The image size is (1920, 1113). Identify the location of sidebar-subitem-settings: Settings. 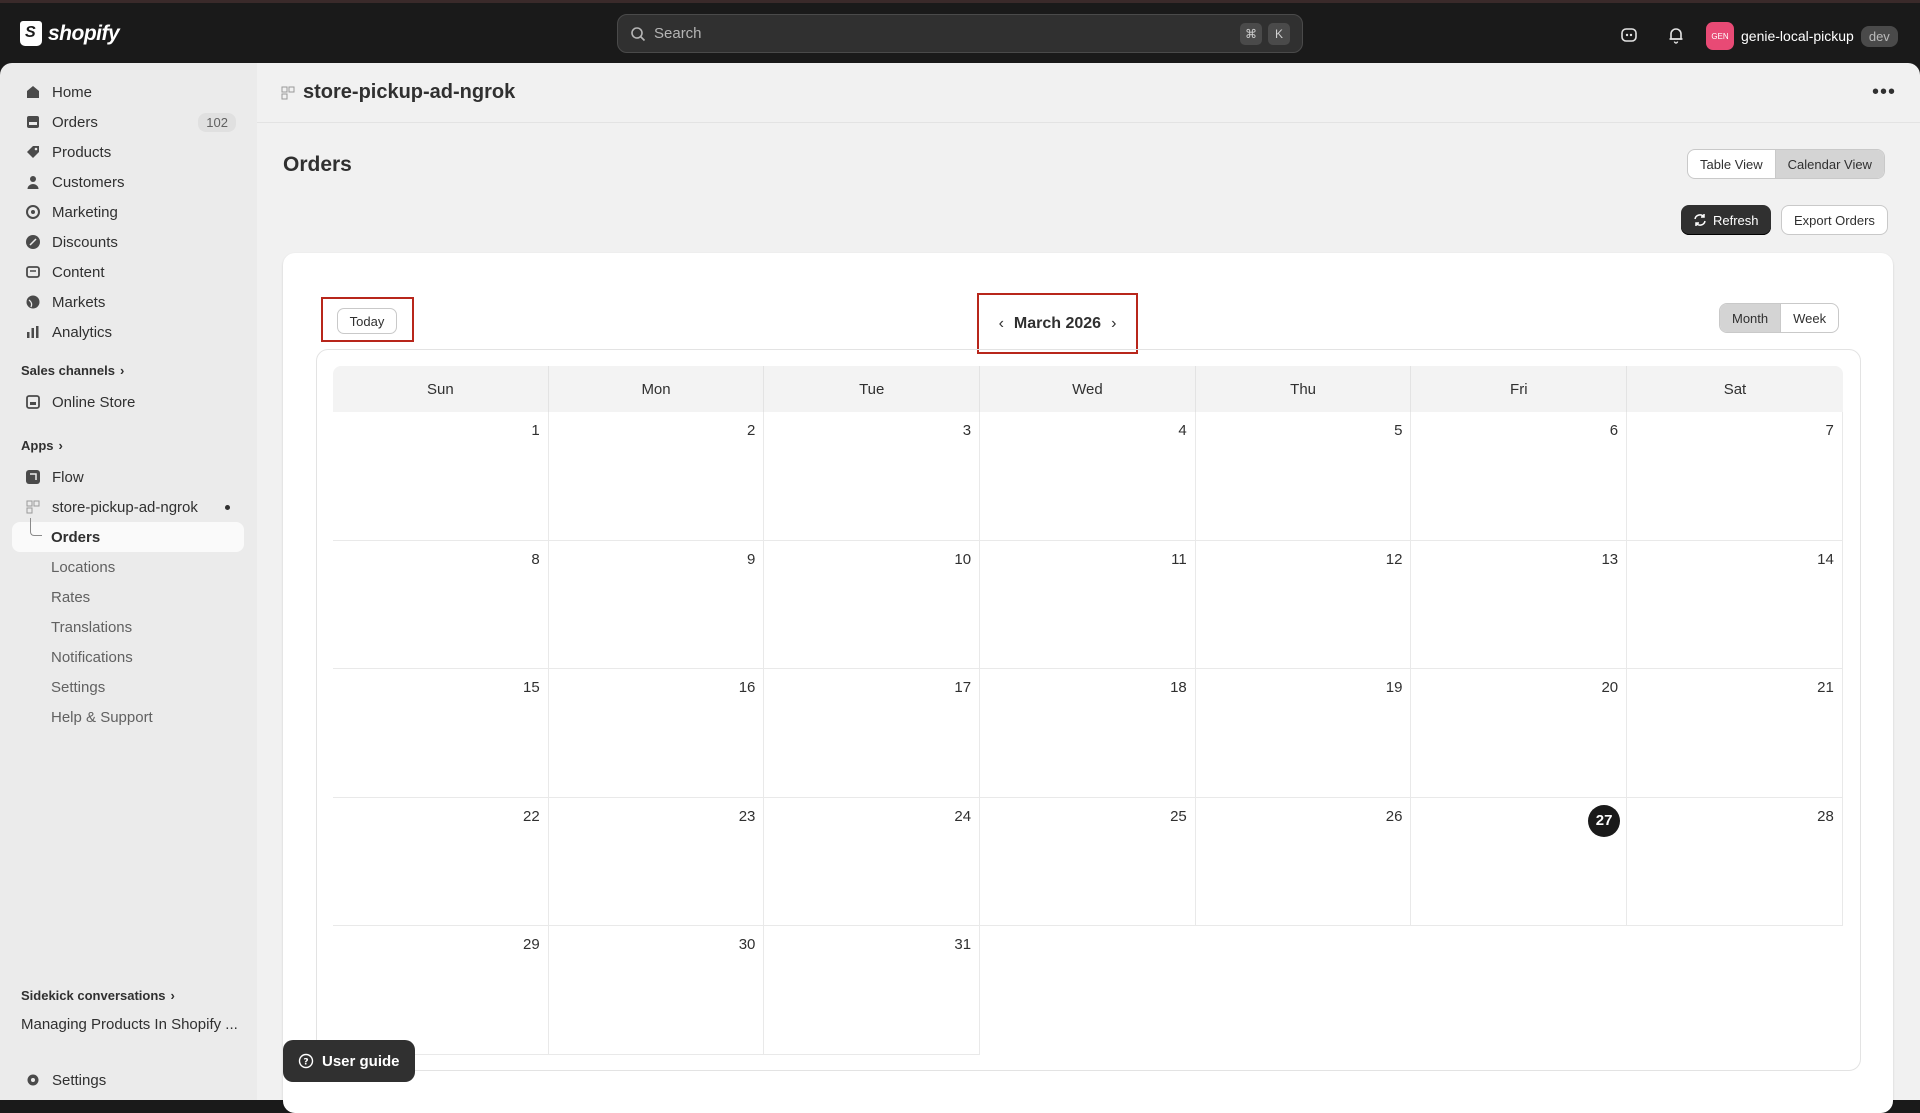
(128, 687).